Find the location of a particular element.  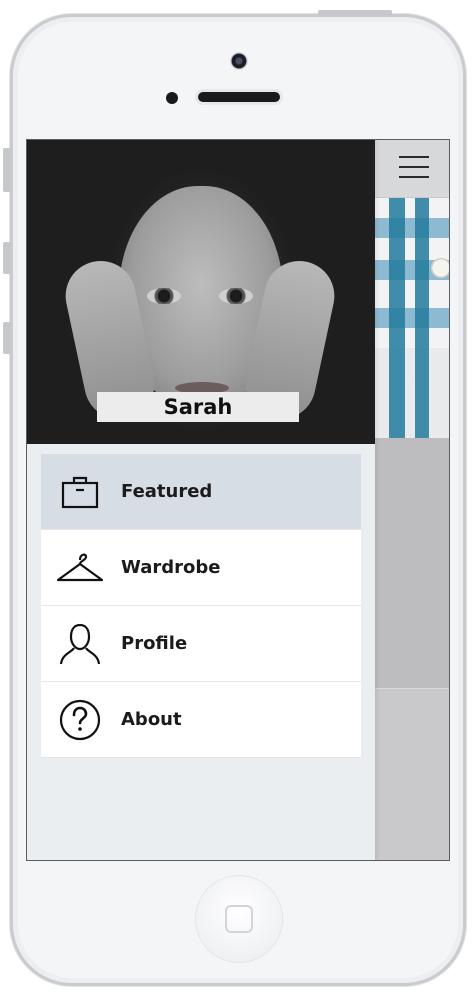

avatar-eye-right is located at coordinates (236, 296).